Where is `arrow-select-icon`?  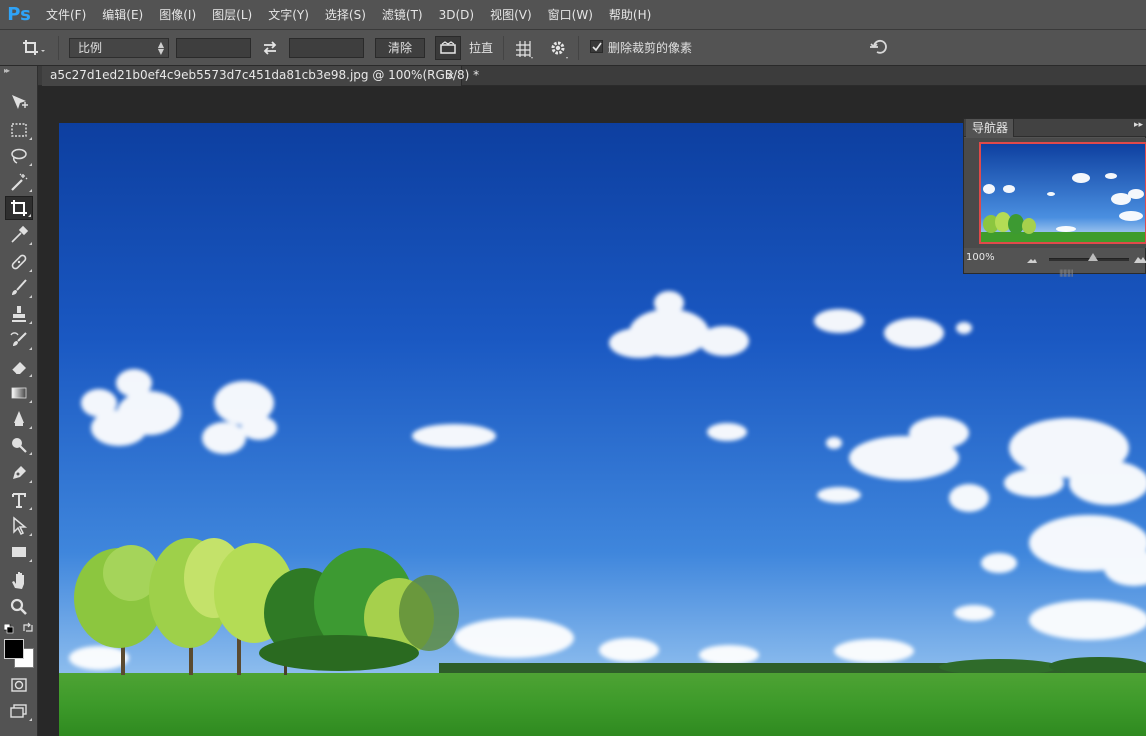
arrow-select-icon is located at coordinates (20, 526).